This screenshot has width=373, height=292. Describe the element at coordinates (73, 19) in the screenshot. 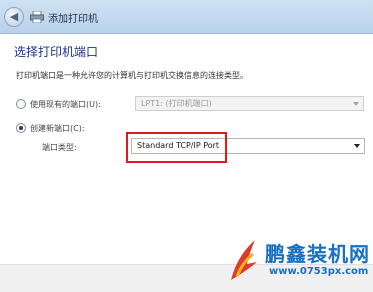

I see `window-title: 添加打印机` at that location.